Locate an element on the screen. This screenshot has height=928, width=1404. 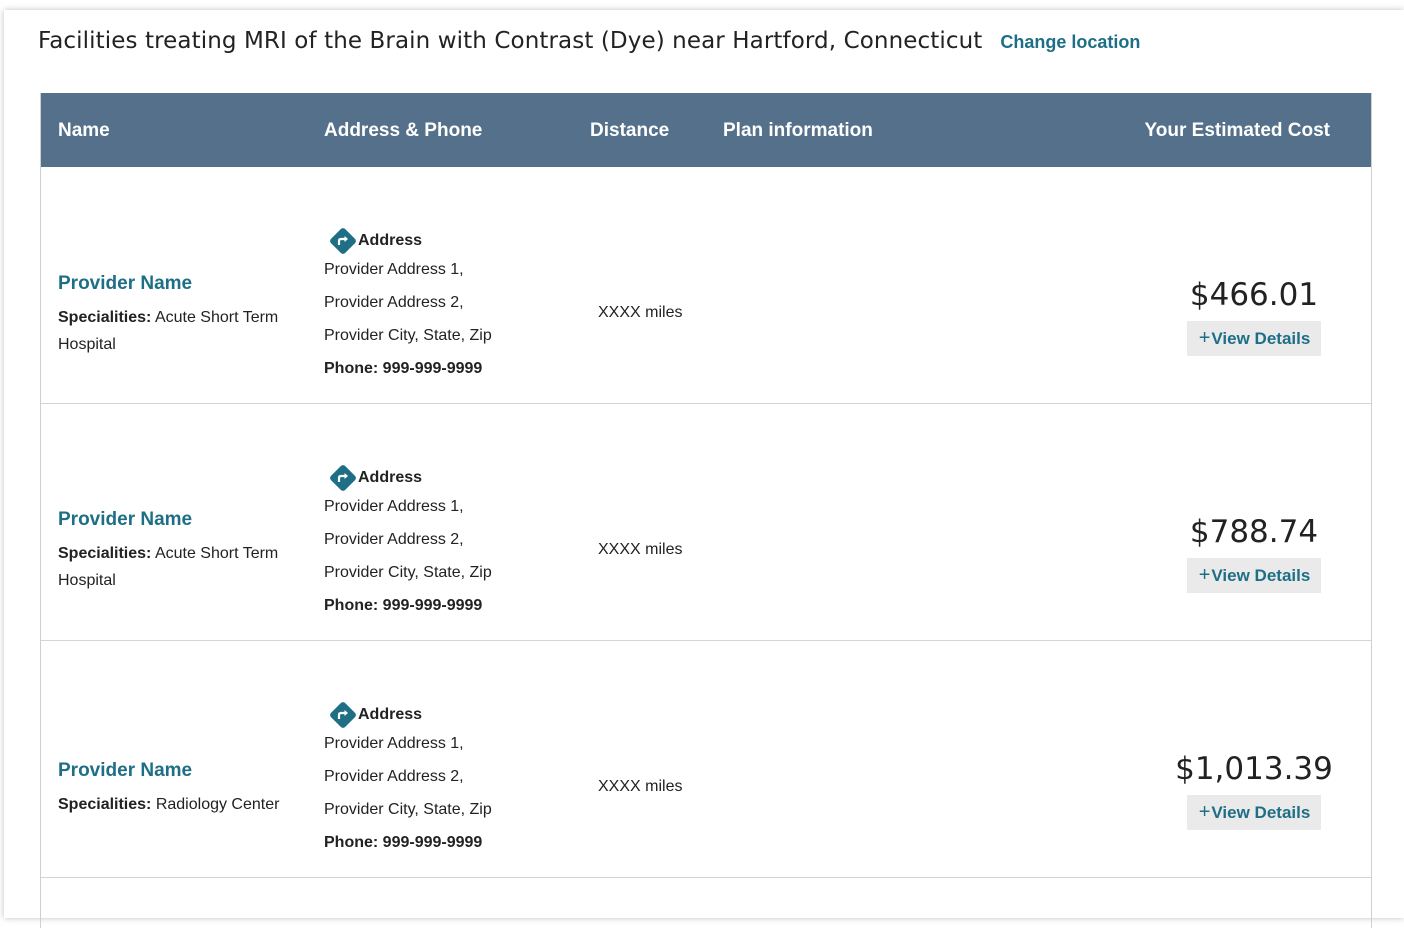
column-header-address: Address & Phone is located at coordinates (403, 130).